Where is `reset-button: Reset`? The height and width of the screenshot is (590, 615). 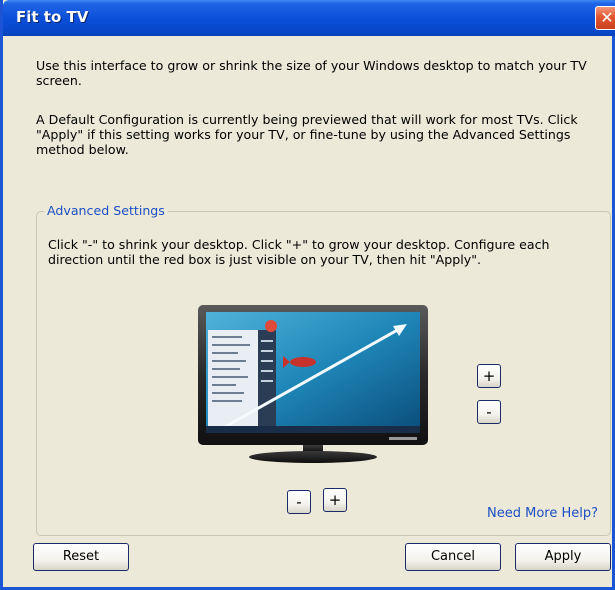 reset-button: Reset is located at coordinates (81, 557).